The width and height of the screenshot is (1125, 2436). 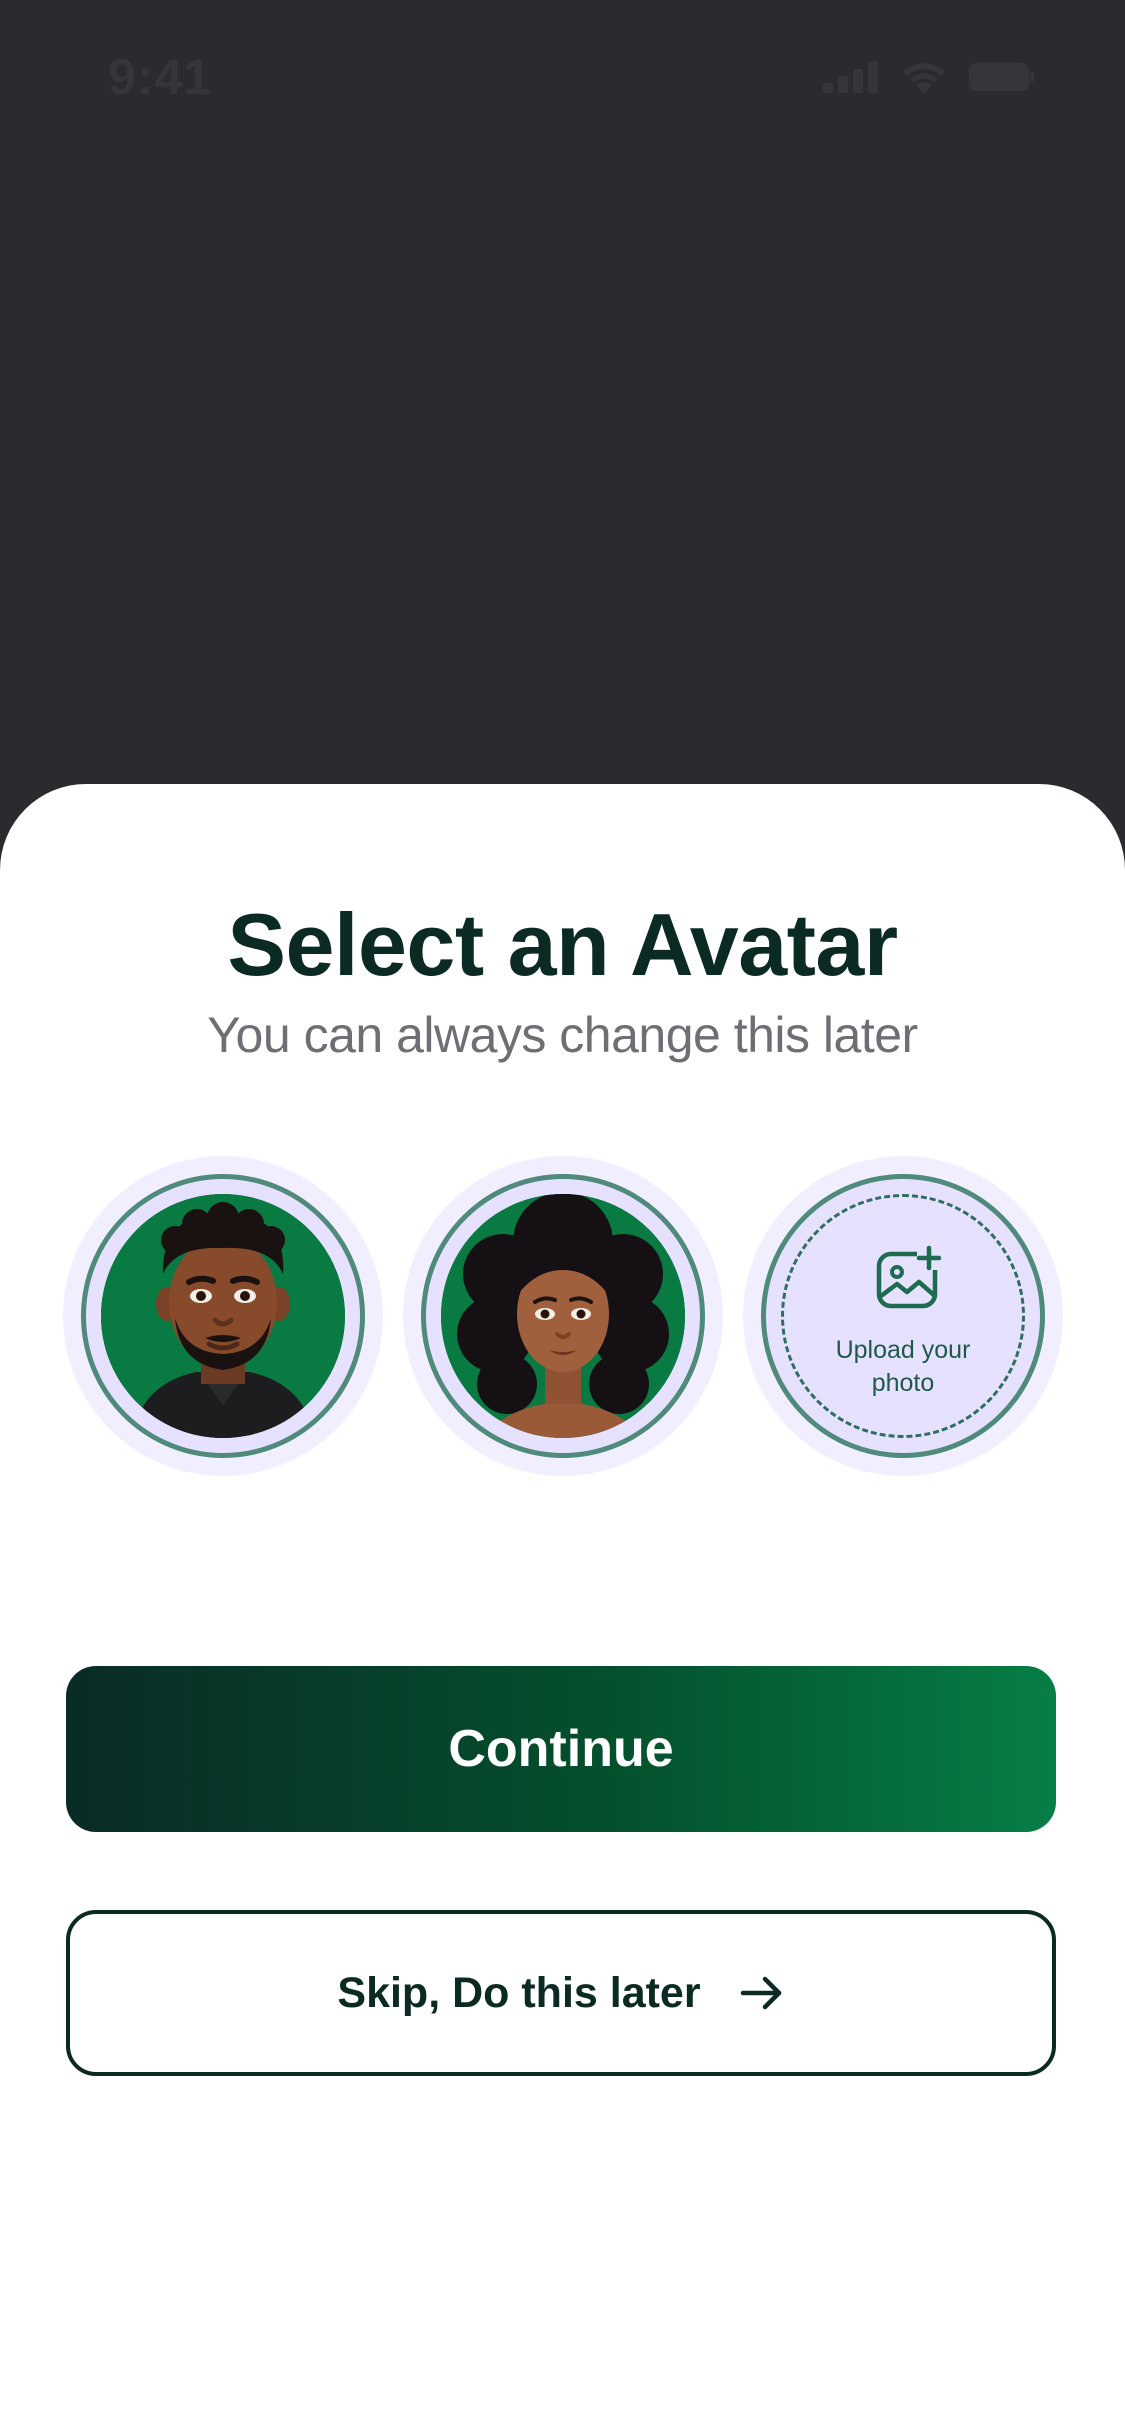 What do you see at coordinates (160, 77) in the screenshot?
I see `status-time: 9:41` at bounding box center [160, 77].